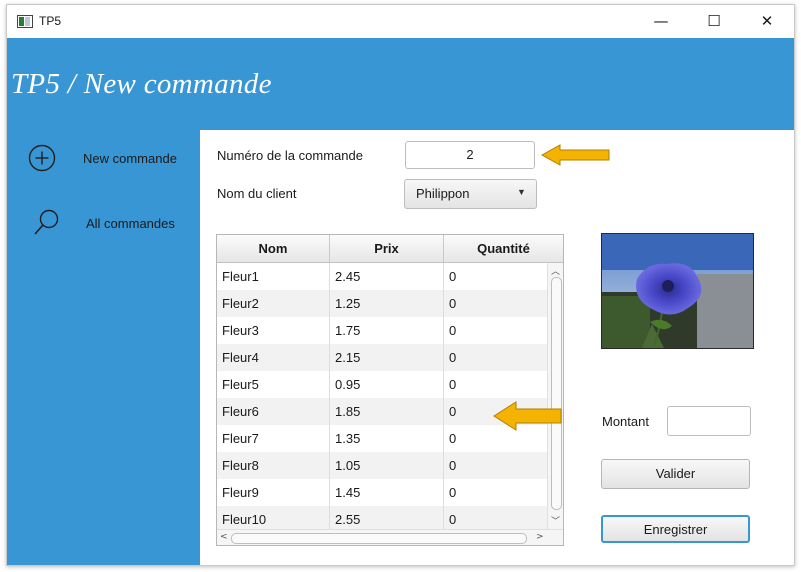 Image resolution: width=801 pixels, height=572 pixels. Describe the element at coordinates (379, 538) in the screenshot. I see `horizontal-scroll-thumb` at that location.